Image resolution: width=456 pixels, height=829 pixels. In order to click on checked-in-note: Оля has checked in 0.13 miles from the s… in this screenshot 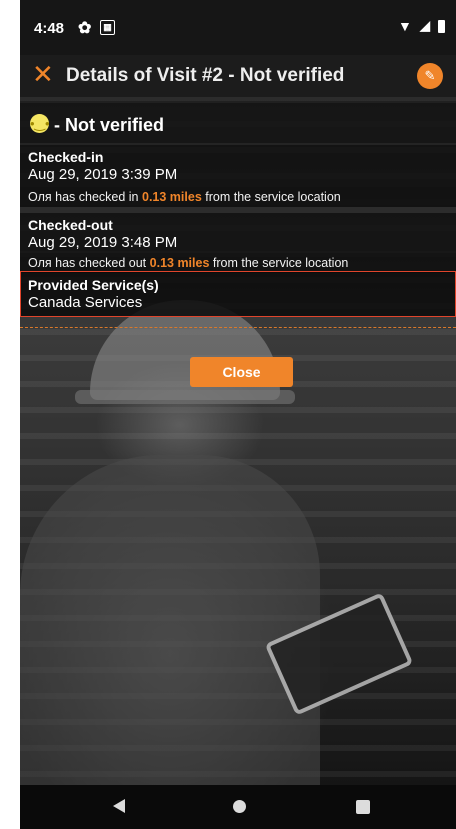, I will do `click(238, 197)`.